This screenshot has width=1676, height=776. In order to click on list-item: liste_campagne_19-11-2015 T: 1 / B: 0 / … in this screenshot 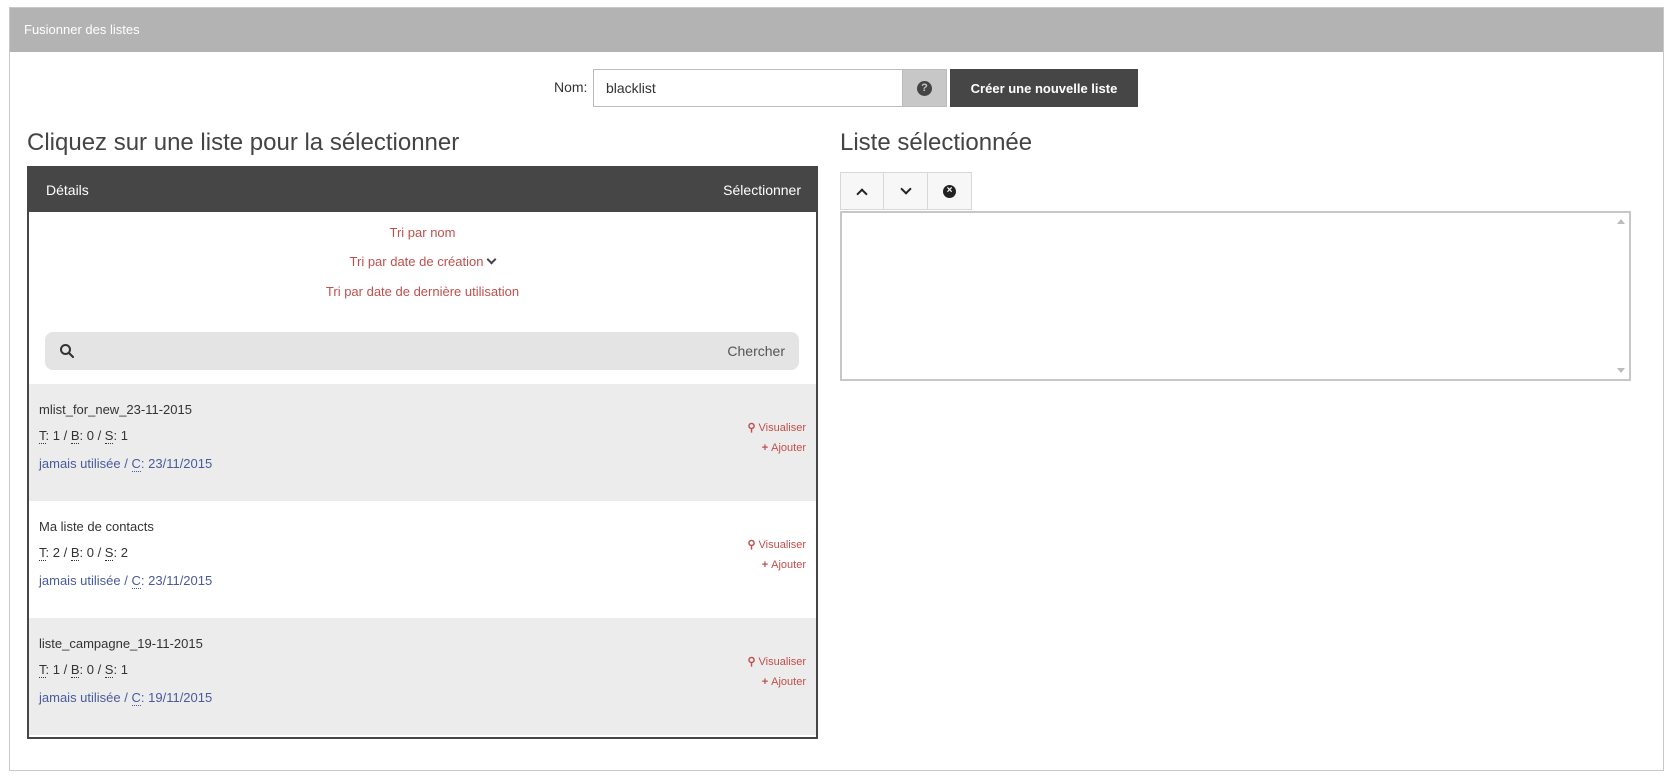, I will do `click(422, 676)`.